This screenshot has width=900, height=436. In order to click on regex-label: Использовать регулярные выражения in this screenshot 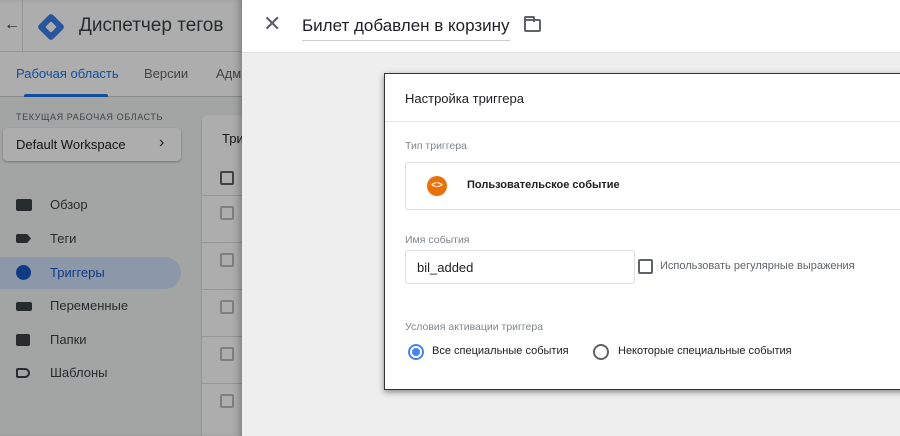, I will do `click(757, 266)`.